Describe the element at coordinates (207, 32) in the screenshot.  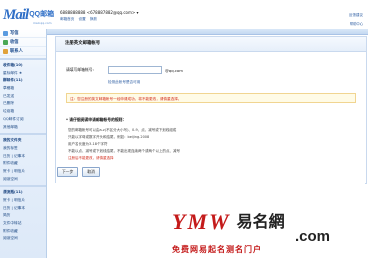
I see `main-top-bar` at that location.